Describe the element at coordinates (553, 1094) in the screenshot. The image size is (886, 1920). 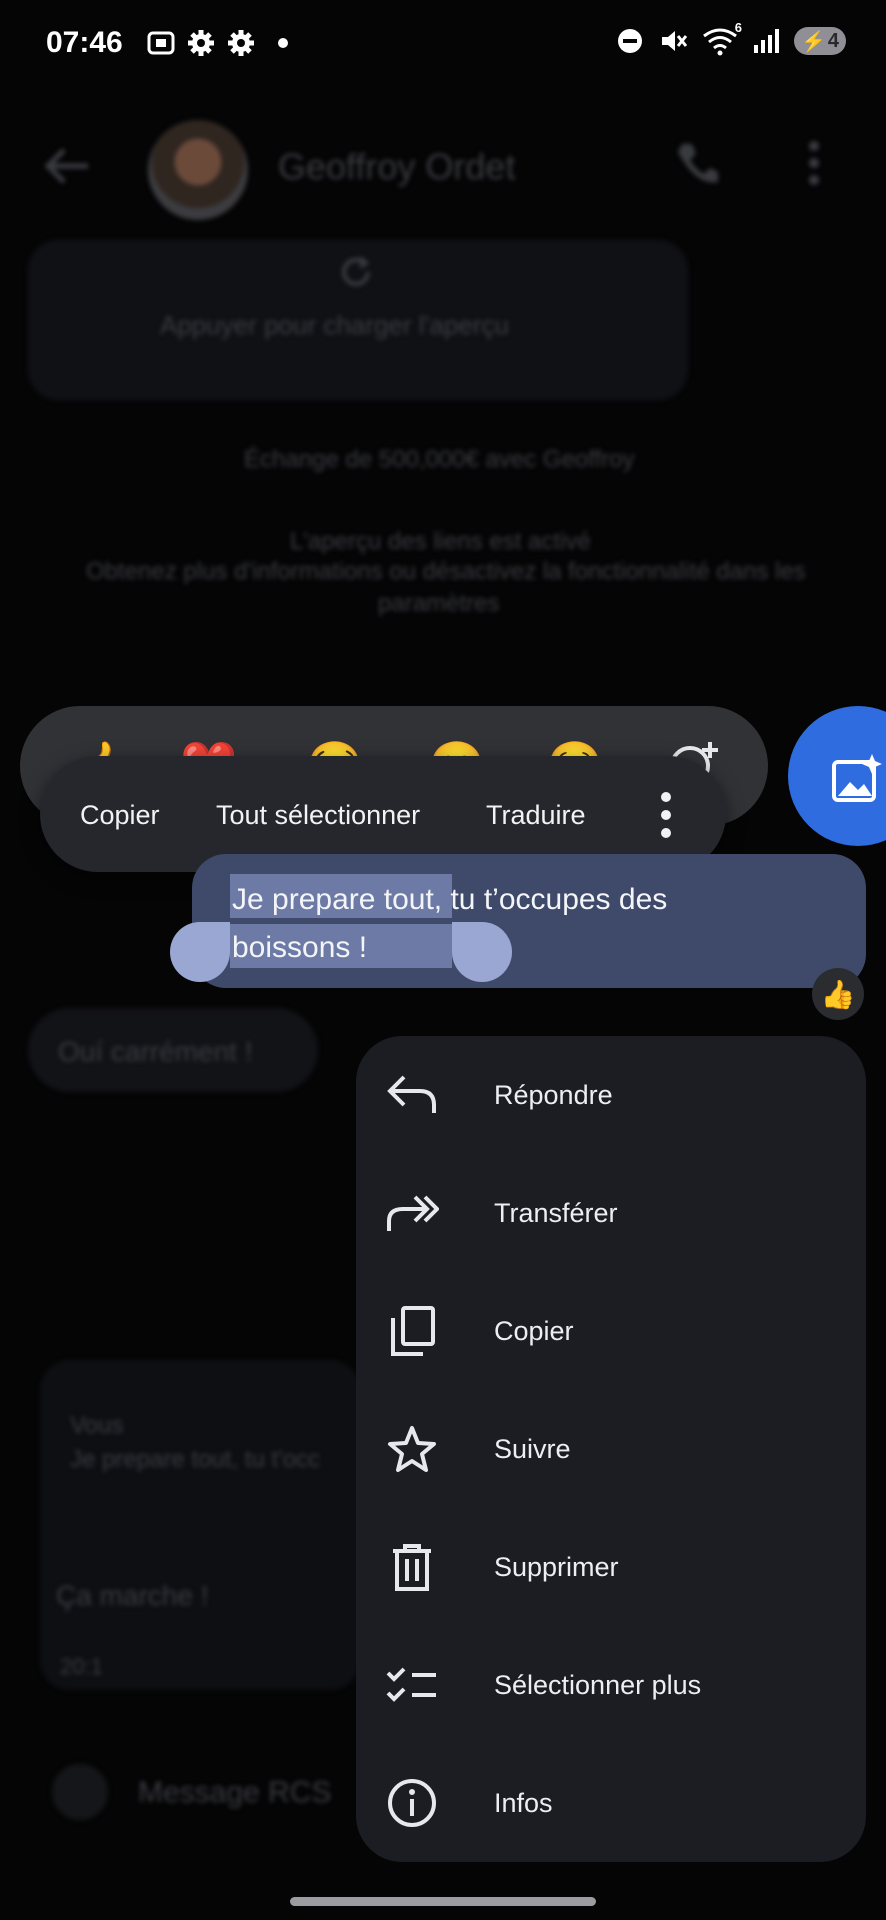
I see `menu-item-label: Répondre` at that location.